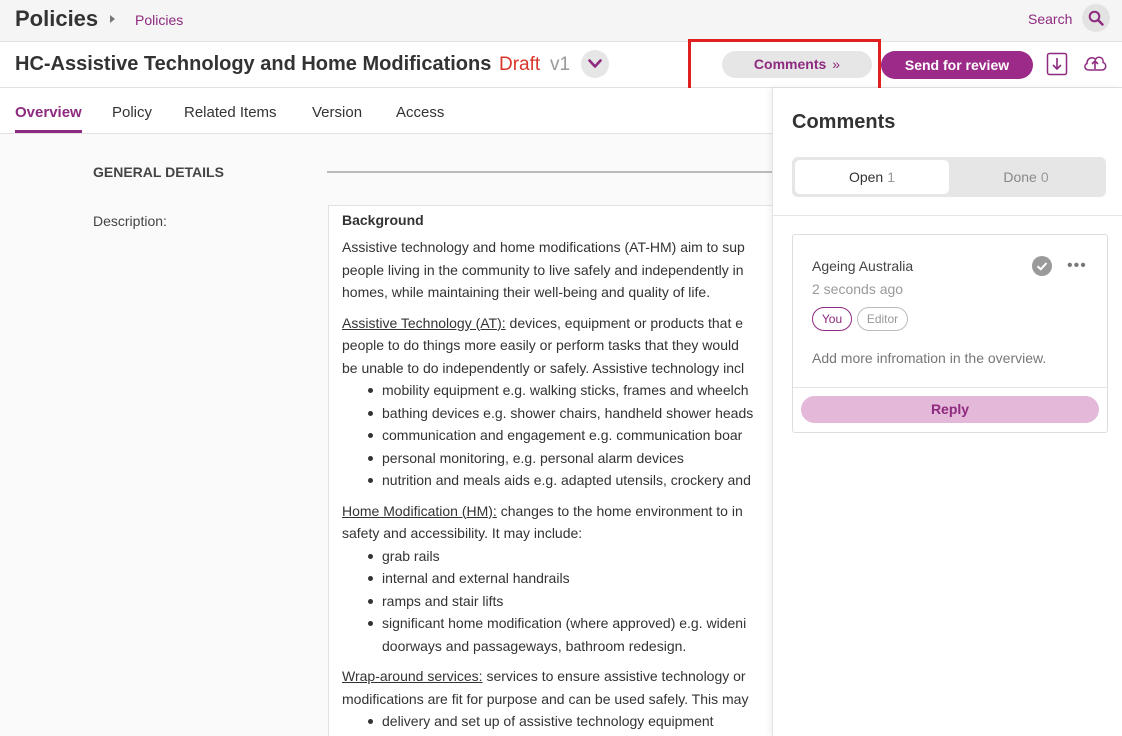 The image size is (1122, 736). I want to click on open-comments-tab: Open 1, so click(872, 177).